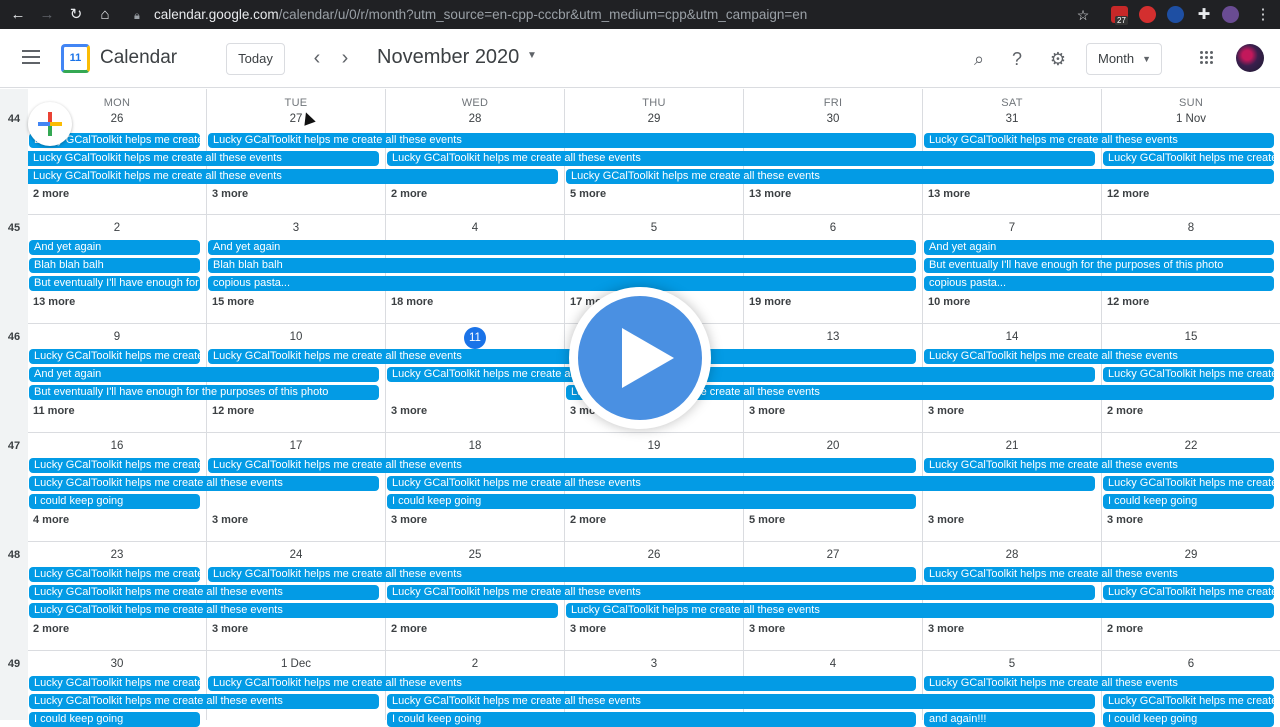 The height and width of the screenshot is (727, 1280). What do you see at coordinates (588, 194) in the screenshot?
I see `more-events-link: 5 more` at bounding box center [588, 194].